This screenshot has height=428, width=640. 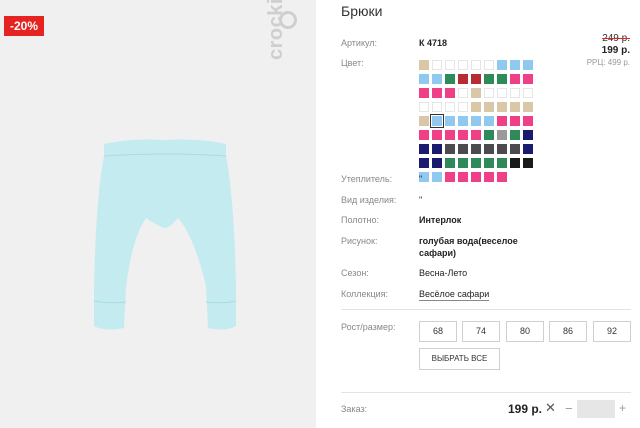 I want to click on product-type-label: Вид изделия:, so click(x=369, y=200).